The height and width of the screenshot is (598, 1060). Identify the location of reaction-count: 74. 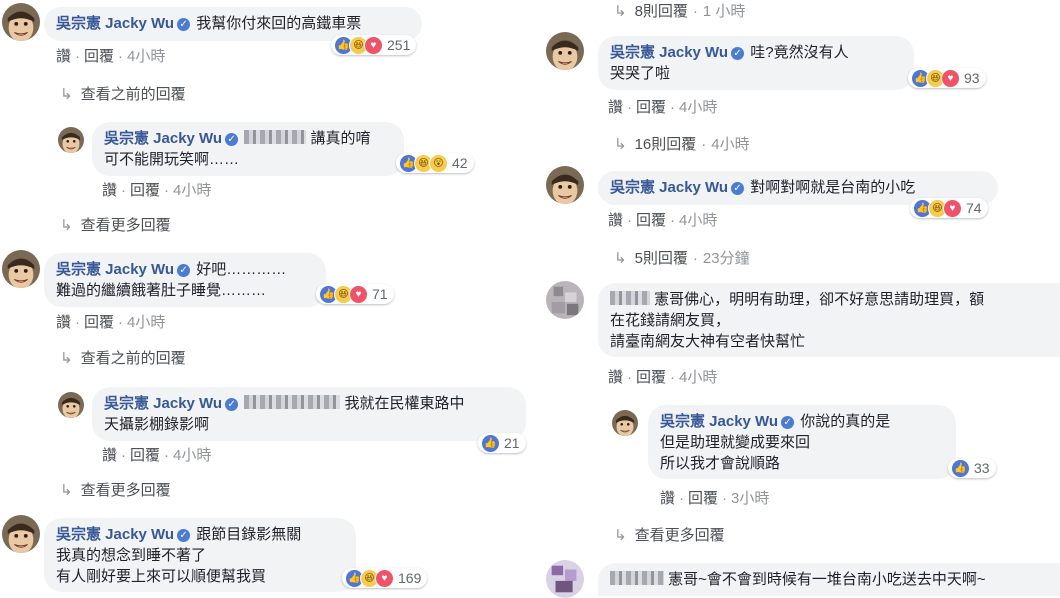
(974, 208).